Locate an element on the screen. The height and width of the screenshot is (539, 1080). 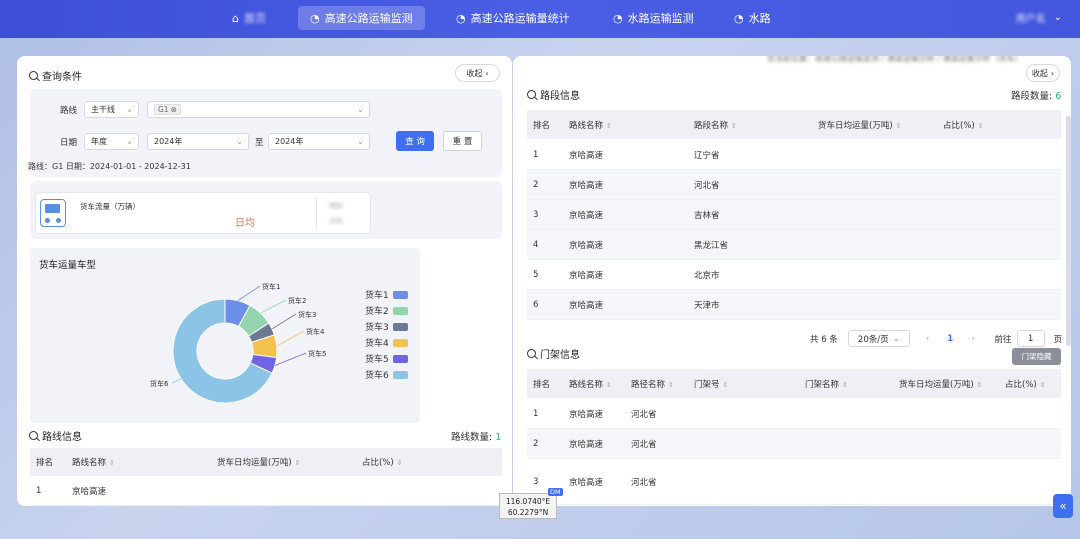
latitude: 60.2279°N is located at coordinates (528, 512).